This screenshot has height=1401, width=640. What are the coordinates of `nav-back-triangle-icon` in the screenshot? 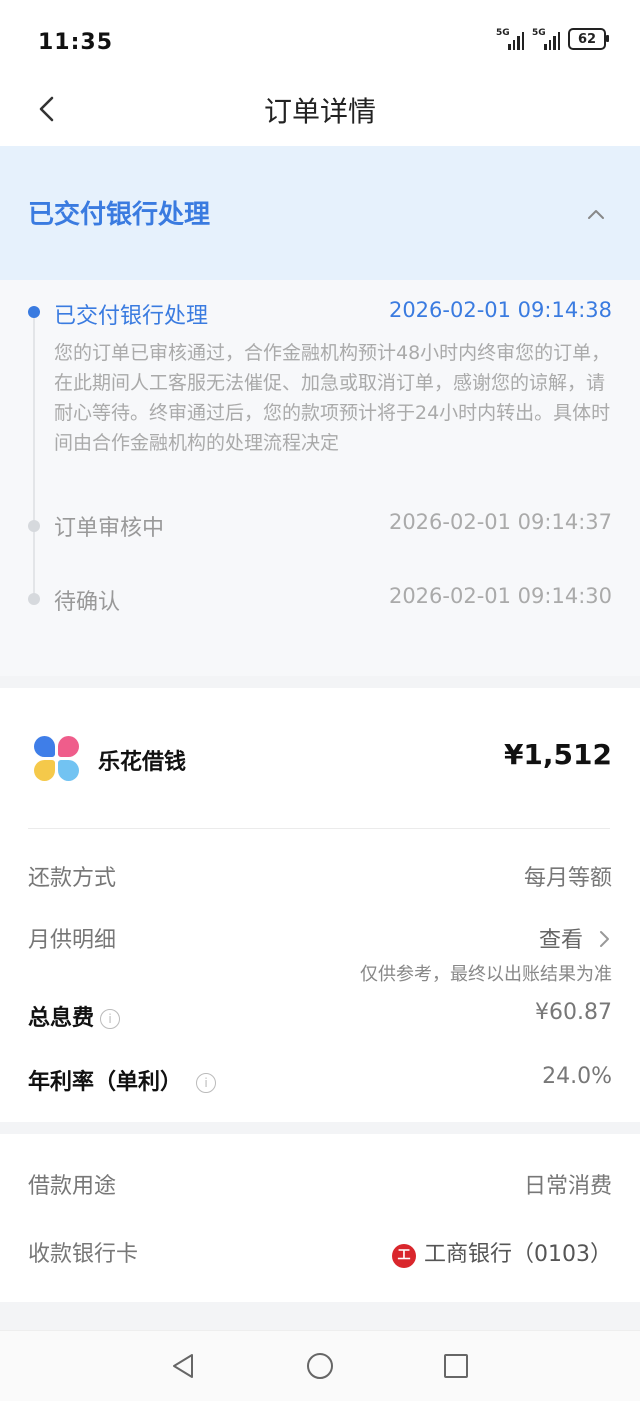 It's located at (183, 1366).